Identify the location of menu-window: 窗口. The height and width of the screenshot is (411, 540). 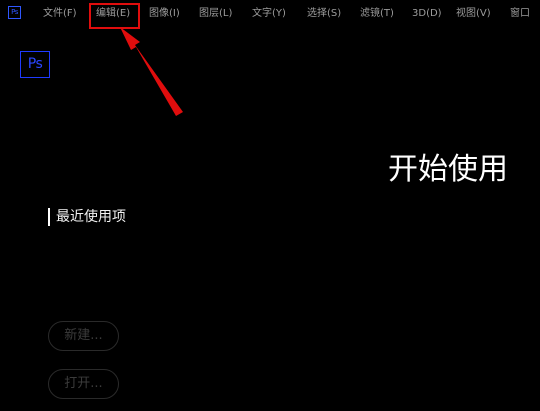
(520, 14).